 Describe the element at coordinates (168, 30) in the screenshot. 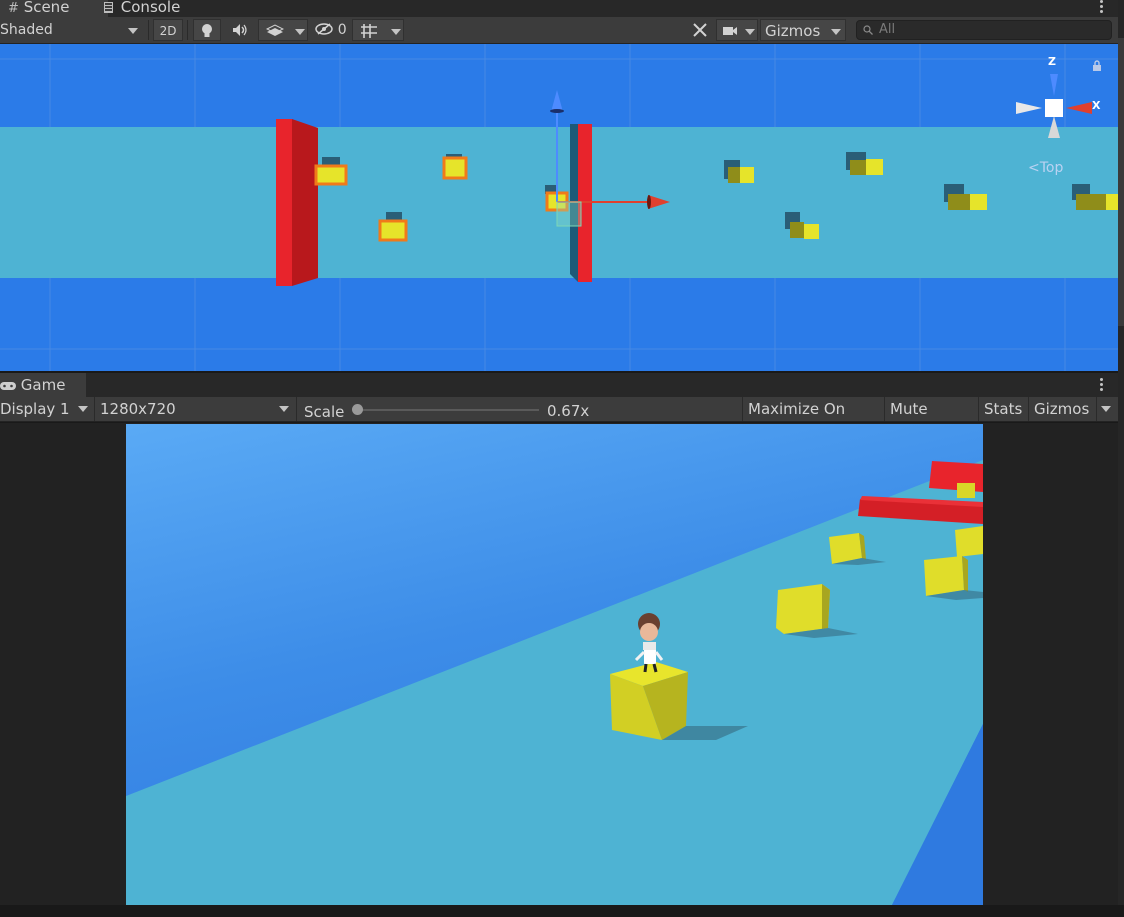

I see `toggle-2d-button: 2D` at that location.